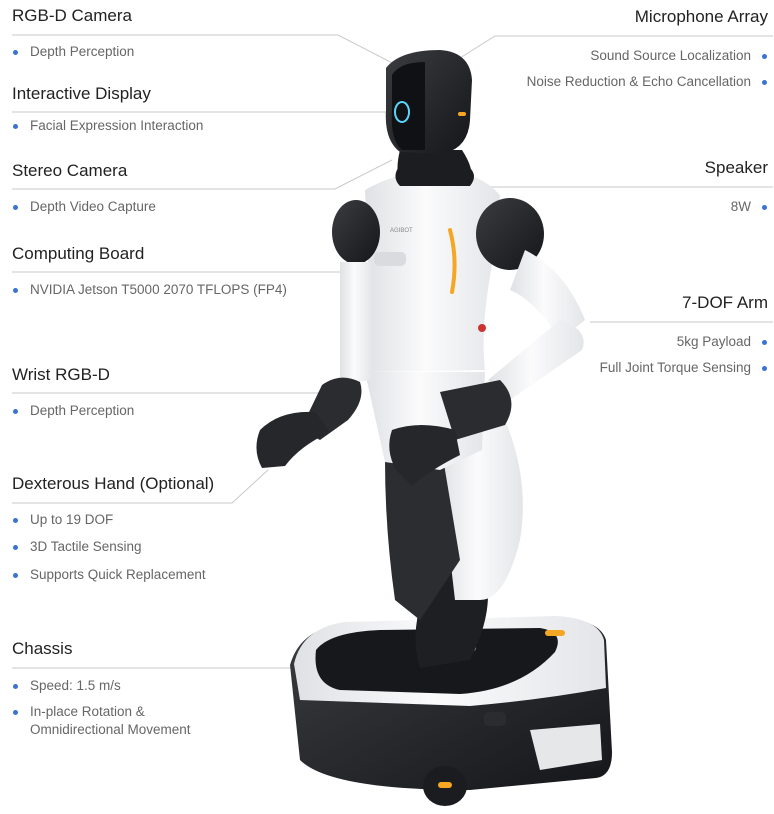  Describe the element at coordinates (42, 648) in the screenshot. I see `feature-title: Chassis` at that location.